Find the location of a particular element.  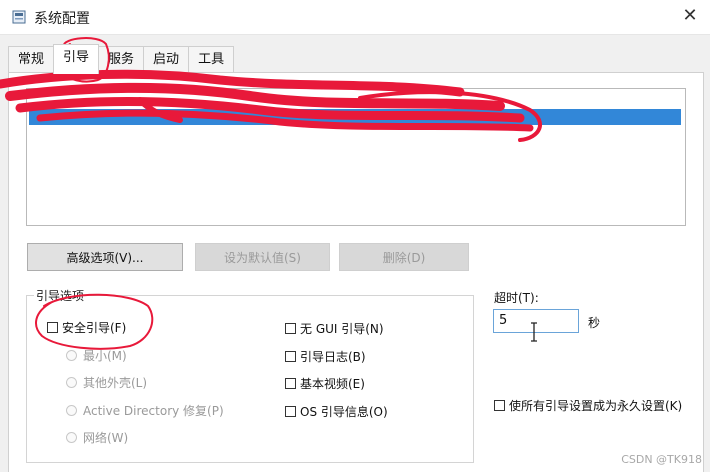

msconfig-icon is located at coordinates (19, 17).